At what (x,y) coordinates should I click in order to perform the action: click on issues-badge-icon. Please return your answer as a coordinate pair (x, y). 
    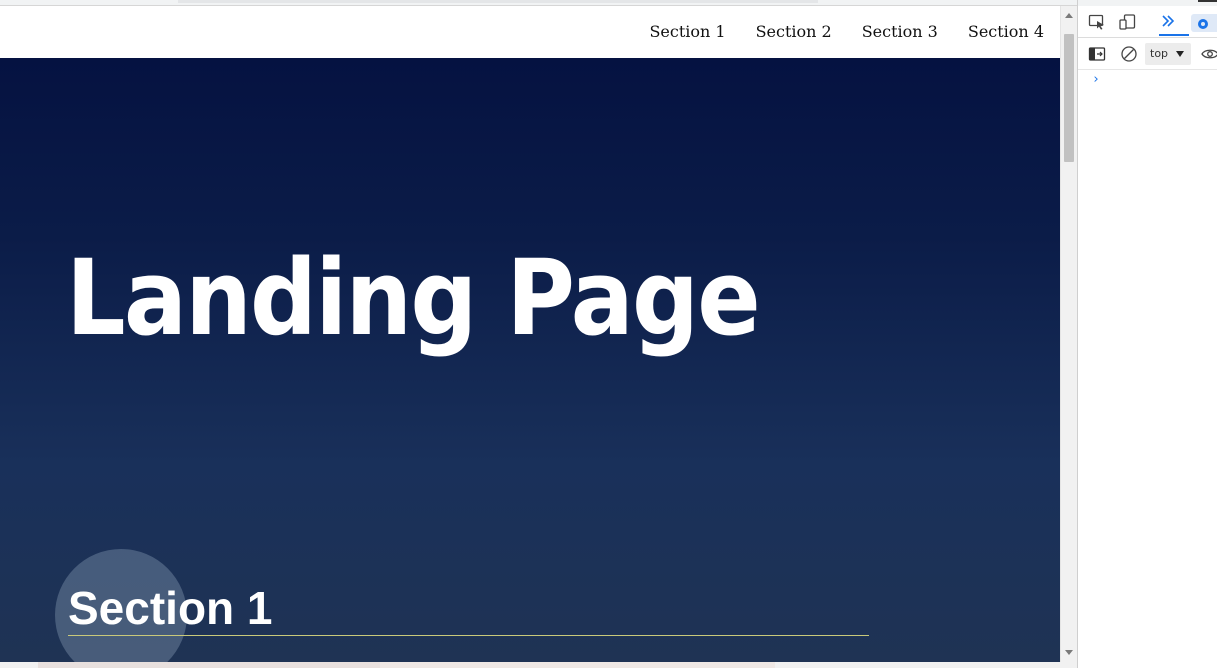
    Looking at the image, I should click on (1203, 24).